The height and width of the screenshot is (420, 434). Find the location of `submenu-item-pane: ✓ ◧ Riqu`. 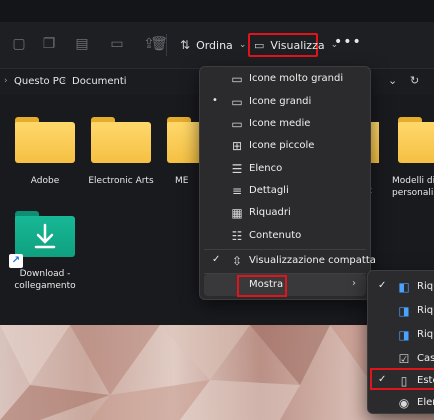

submenu-item-pane: ✓ ◧ Riqu is located at coordinates (402, 287).